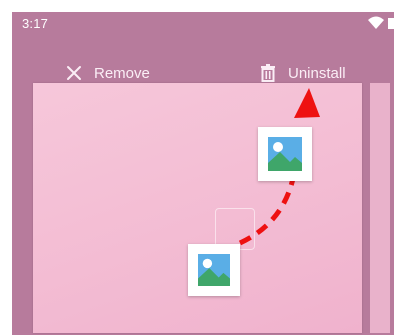 The image size is (394, 335). I want to click on trash-icon, so click(268, 73).